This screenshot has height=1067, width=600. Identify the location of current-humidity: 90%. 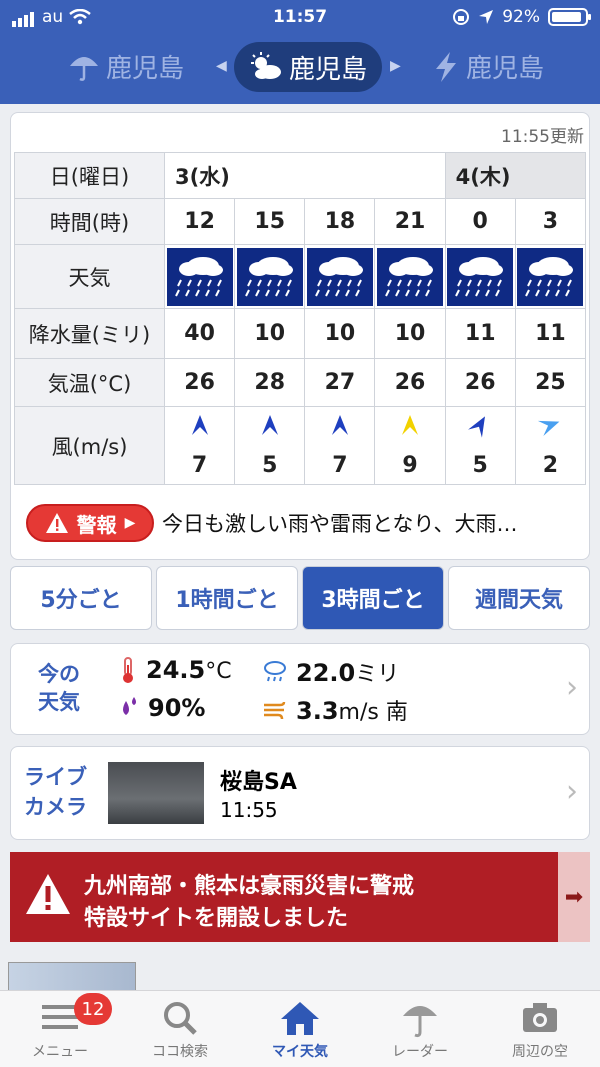
(161, 708).